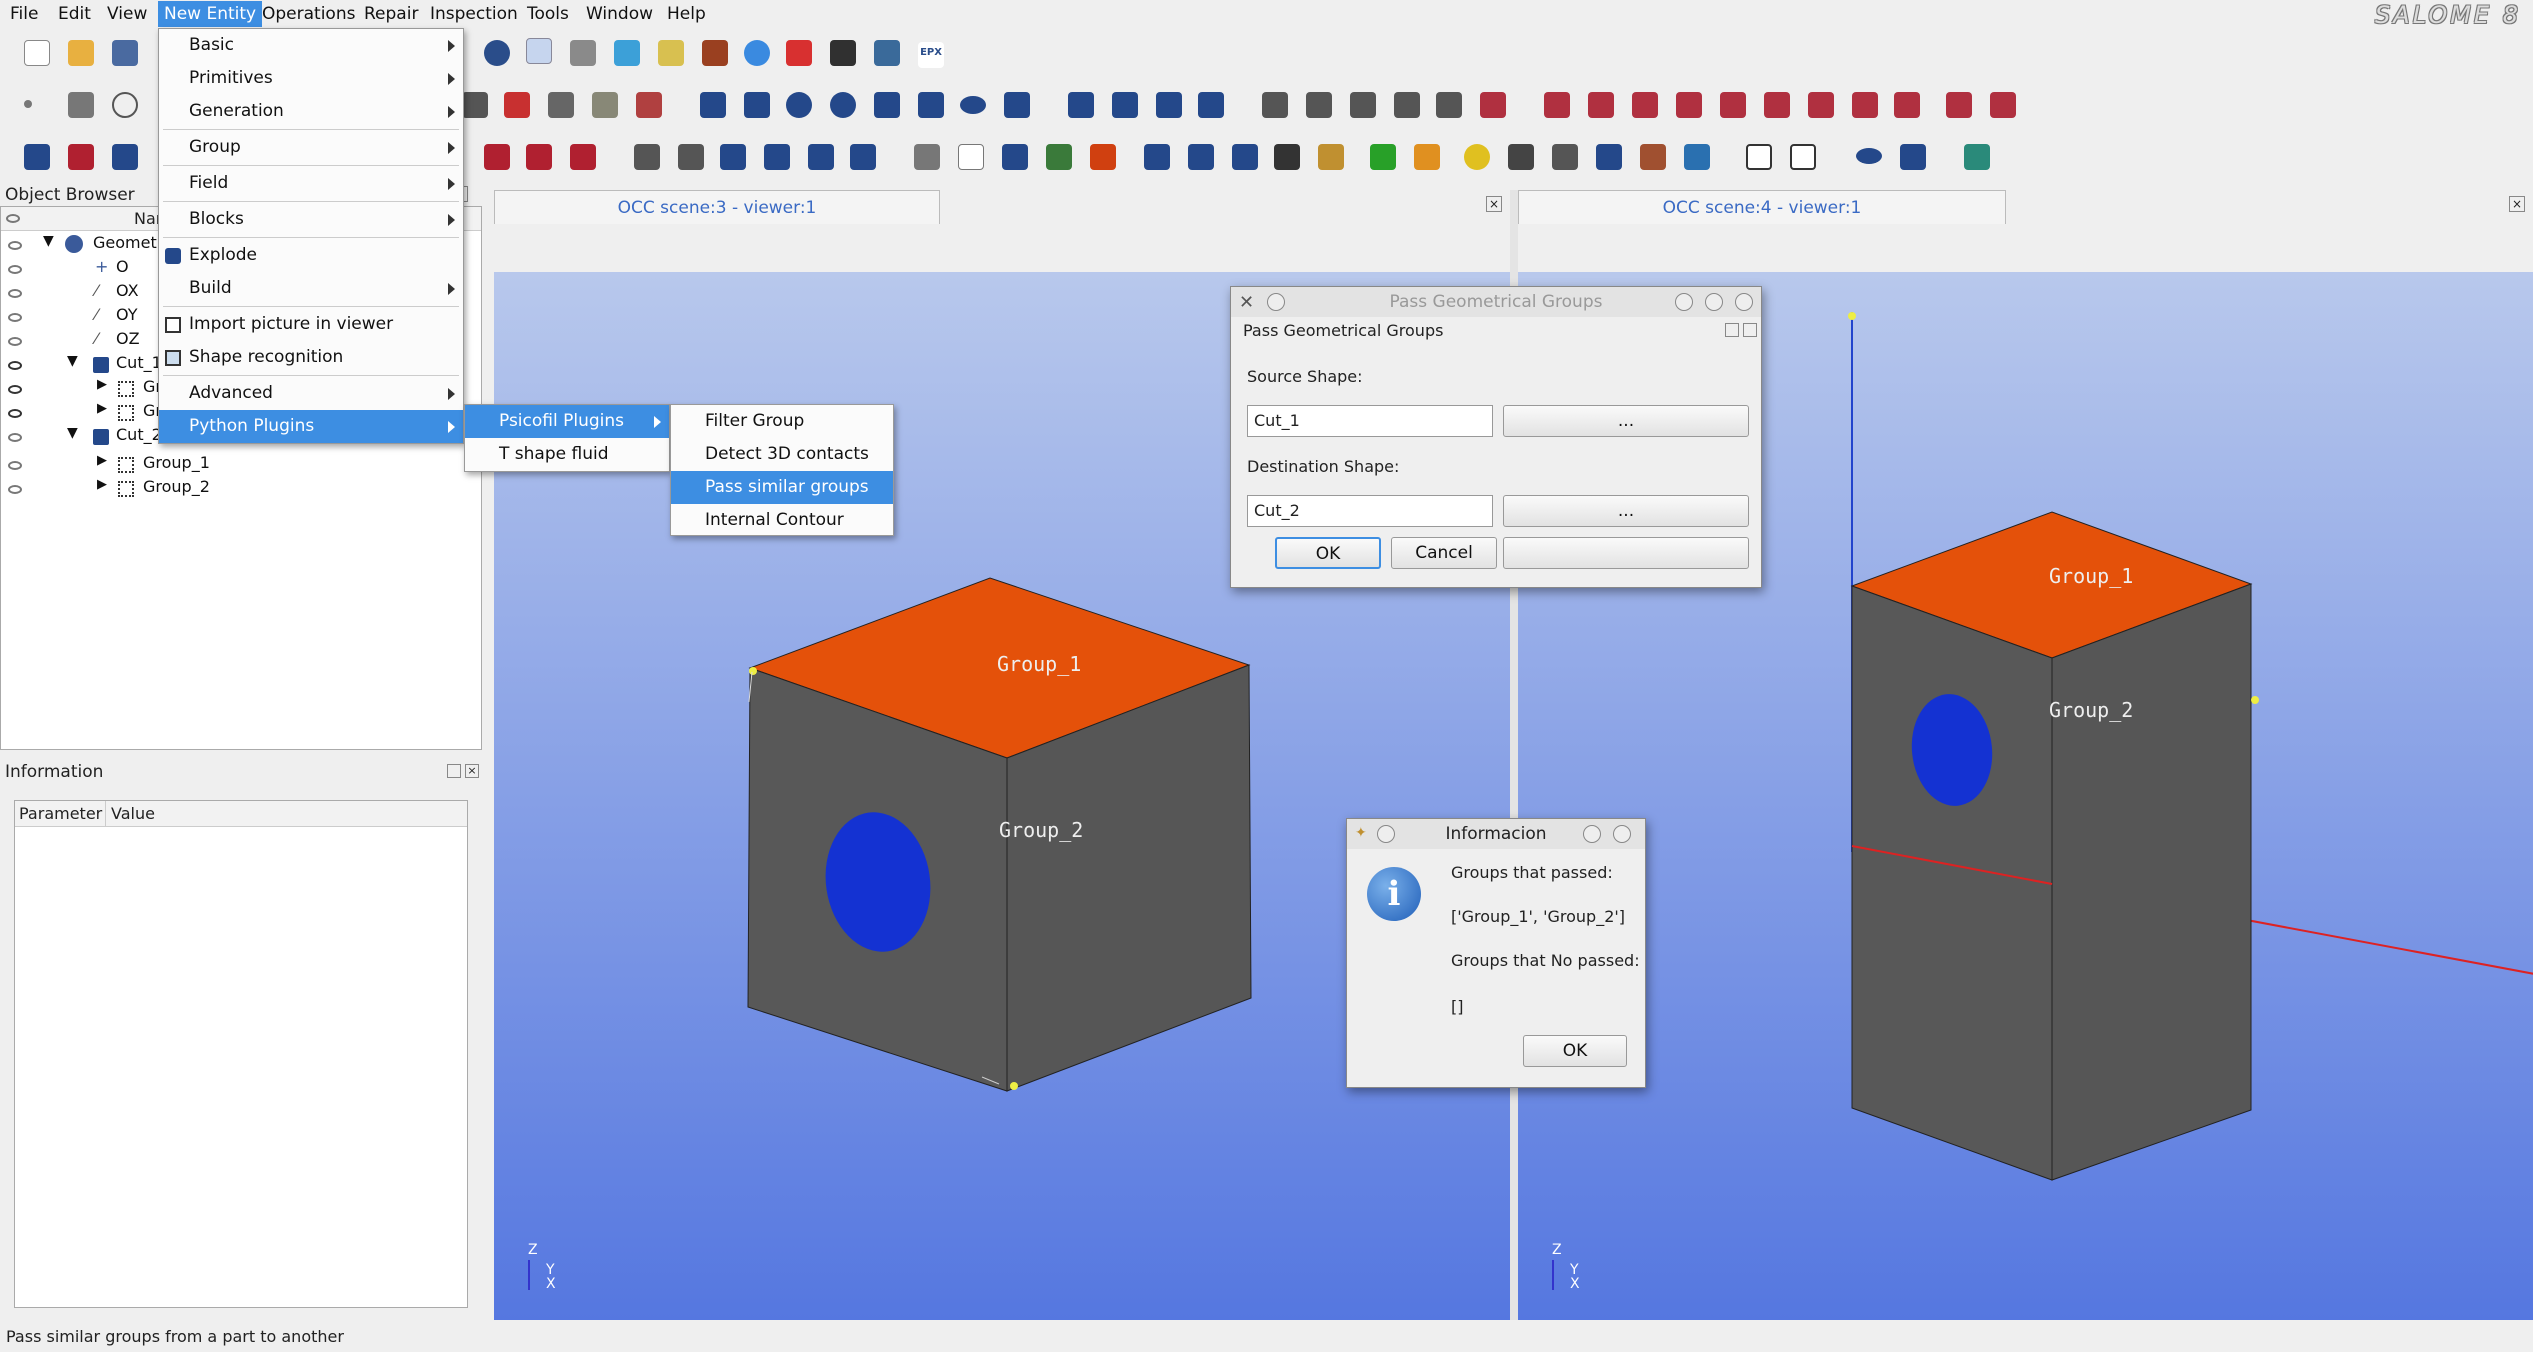  Describe the element at coordinates (497, 157) in the screenshot. I see `shape-icon-a` at that location.